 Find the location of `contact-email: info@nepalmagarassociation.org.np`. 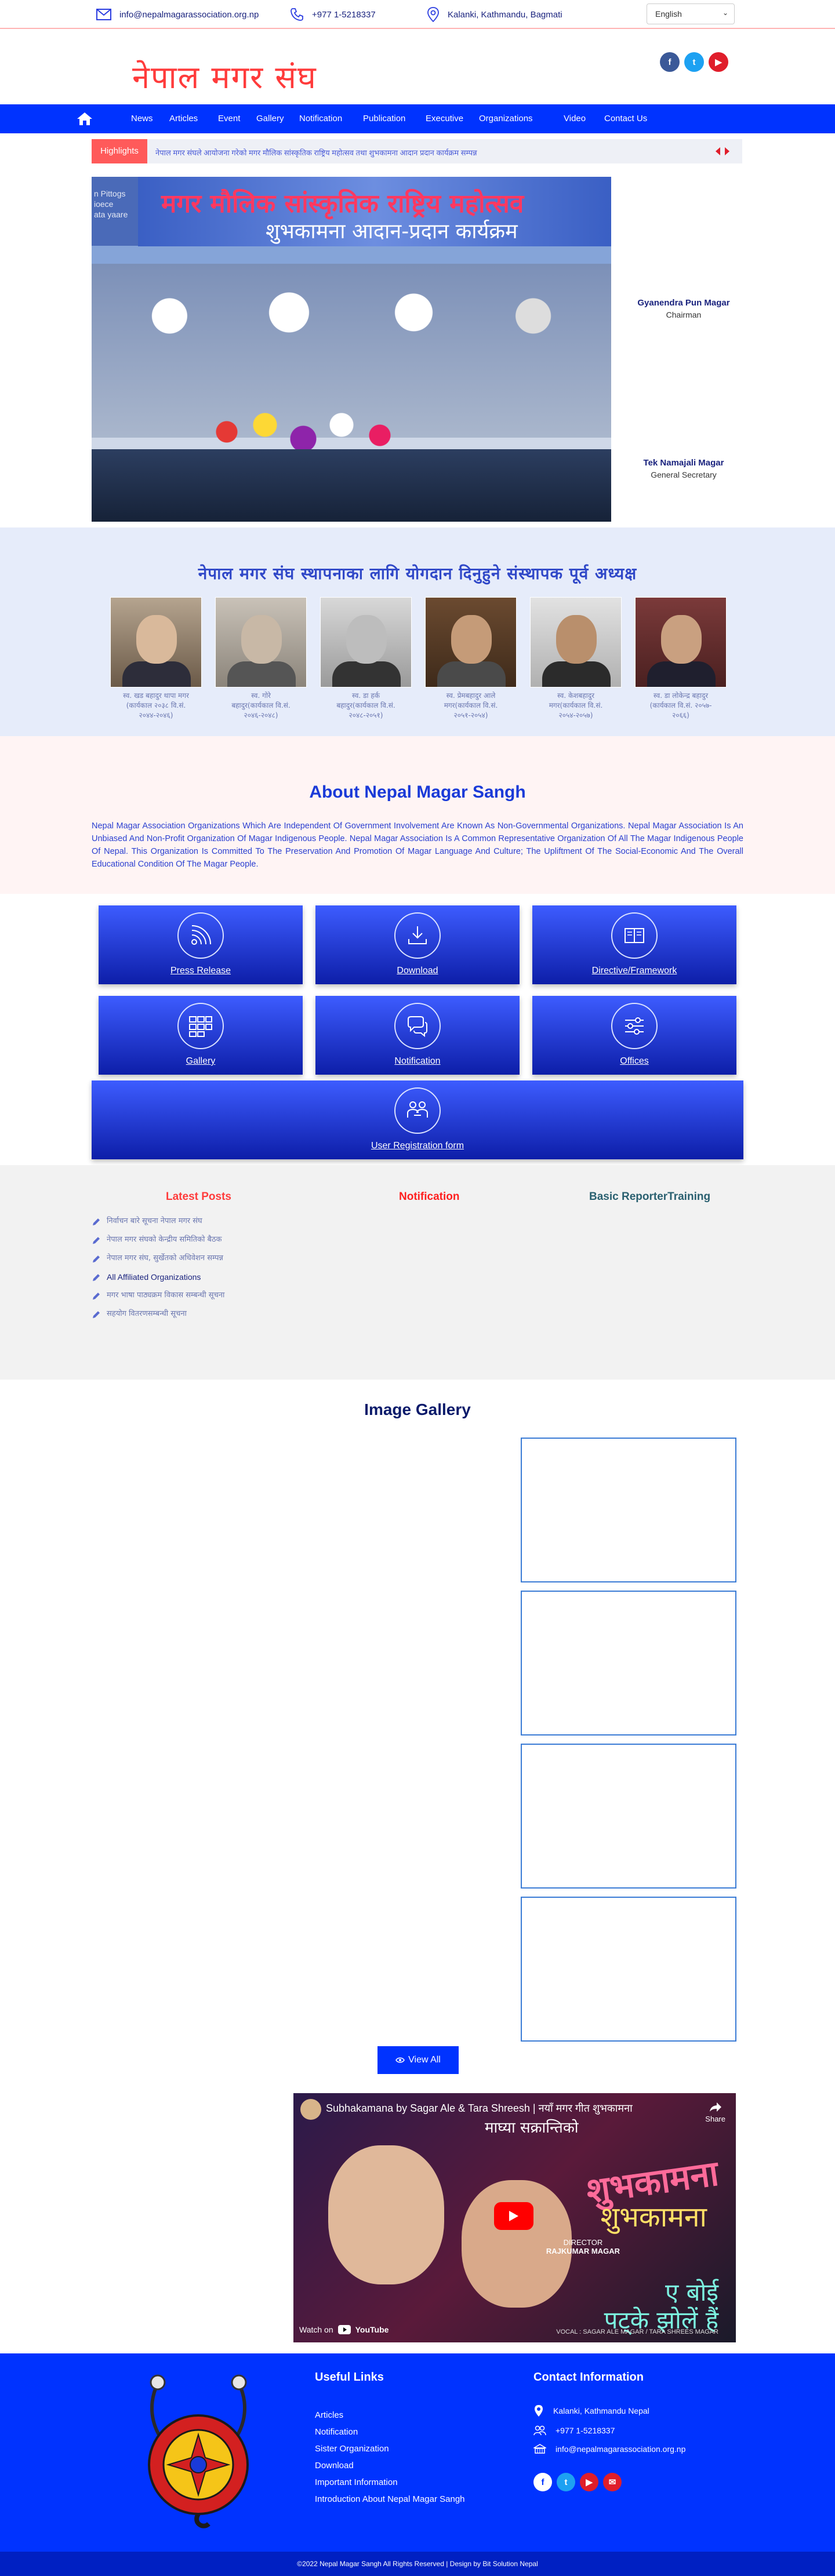

contact-email: info@nepalmagarassociation.org.np is located at coordinates (609, 2449).